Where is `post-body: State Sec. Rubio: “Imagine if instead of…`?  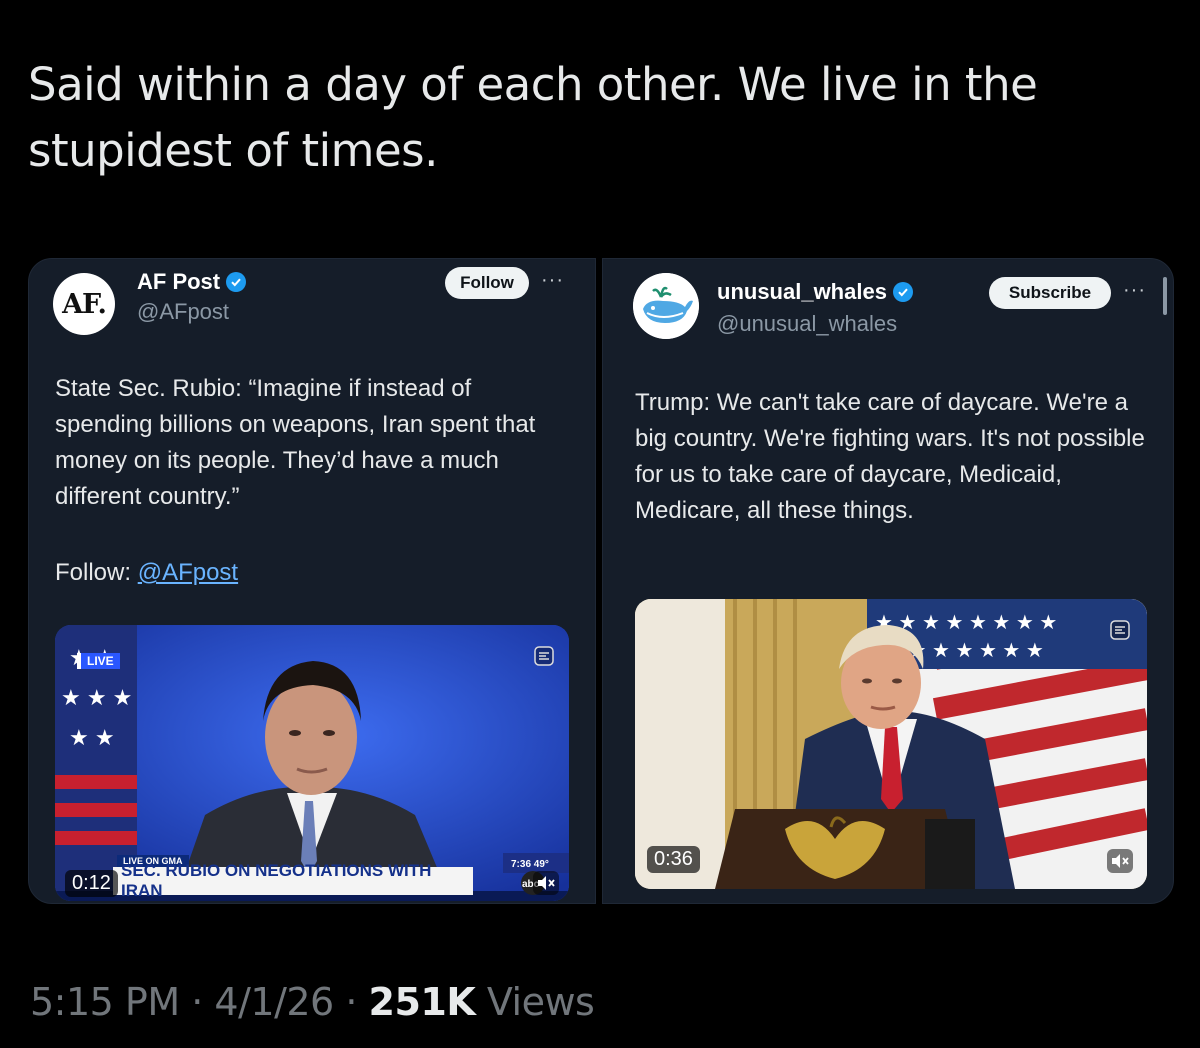
post-body: State Sec. Rubio: “Imagine if instead of… is located at coordinates (295, 442).